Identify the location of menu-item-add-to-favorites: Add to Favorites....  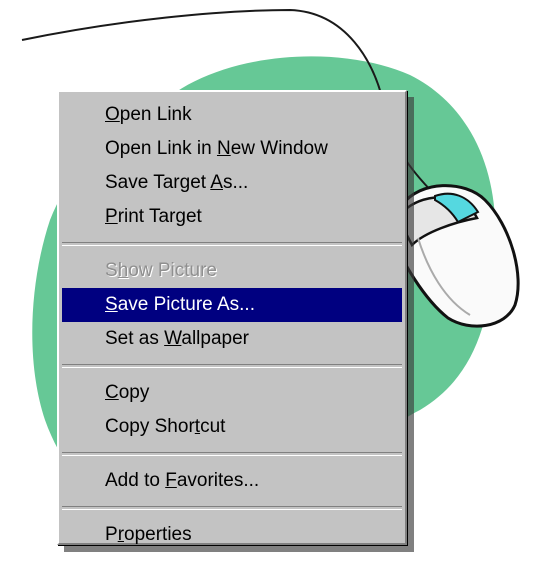
(232, 481).